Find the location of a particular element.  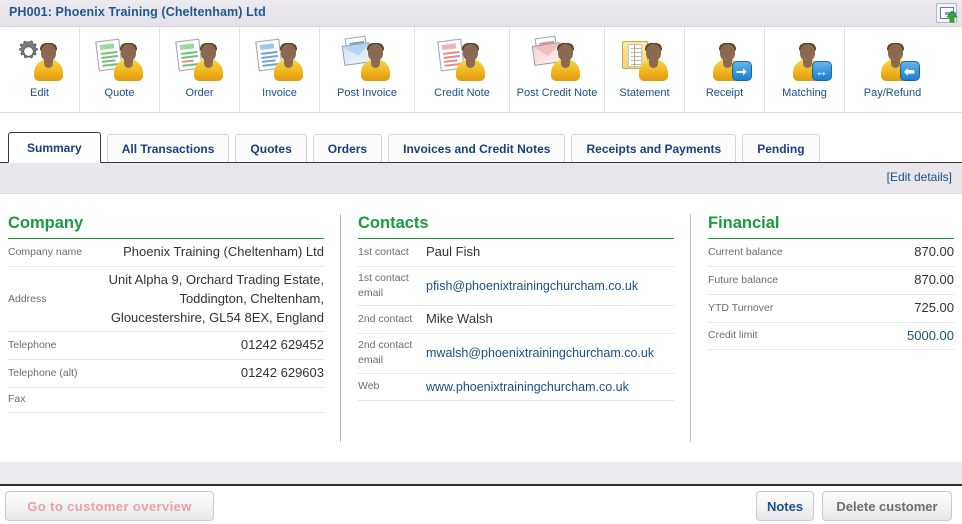

toolbar-label-pay-refund: Pay/Refund is located at coordinates (892, 93).